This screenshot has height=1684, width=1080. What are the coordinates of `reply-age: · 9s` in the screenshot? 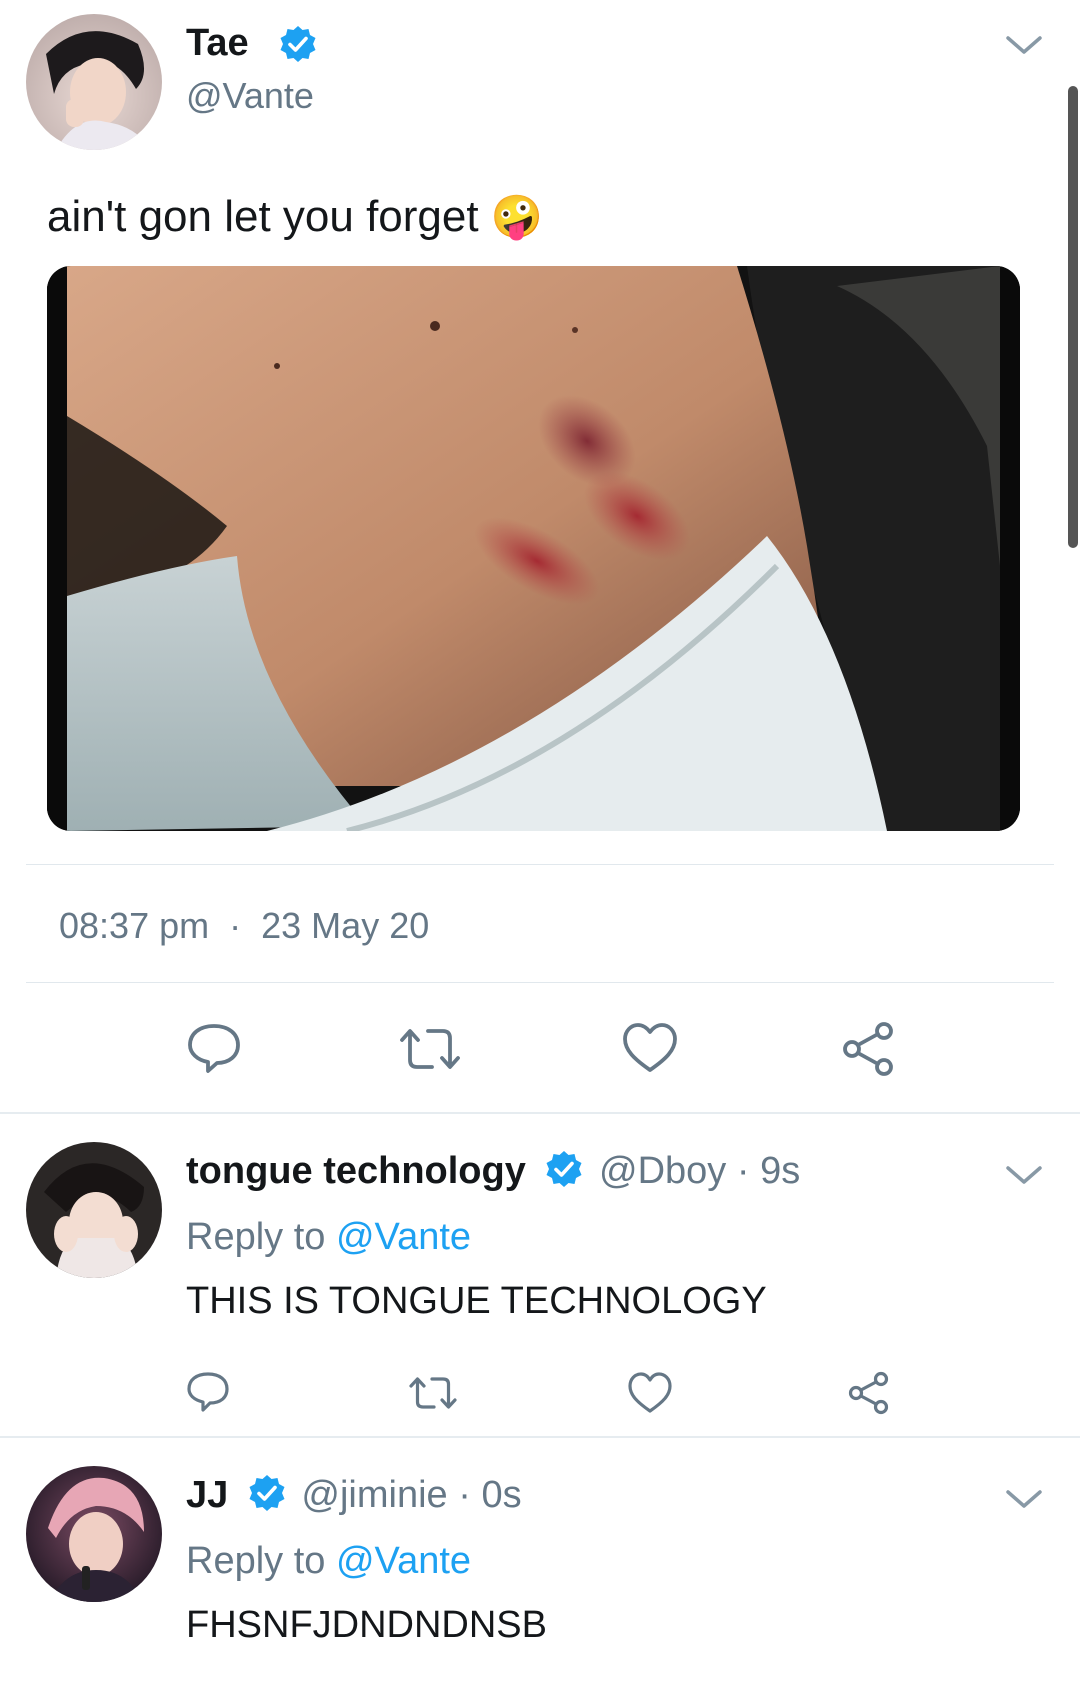 It's located at (768, 1171).